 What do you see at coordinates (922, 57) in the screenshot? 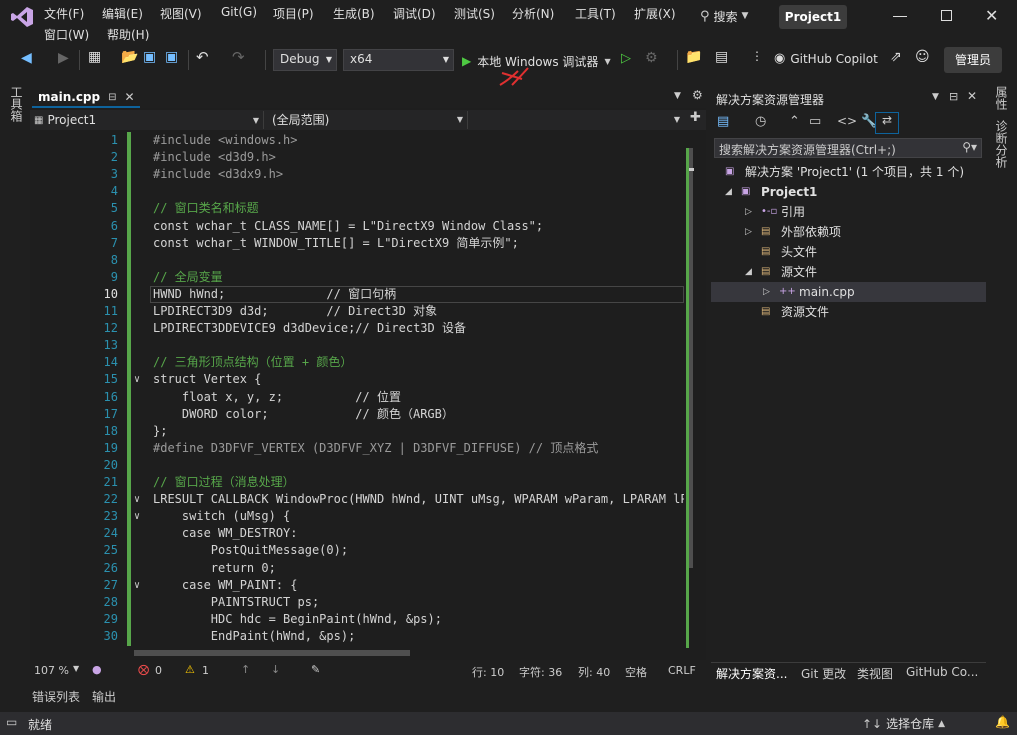
I see `feedback-icon: ☺` at bounding box center [922, 57].